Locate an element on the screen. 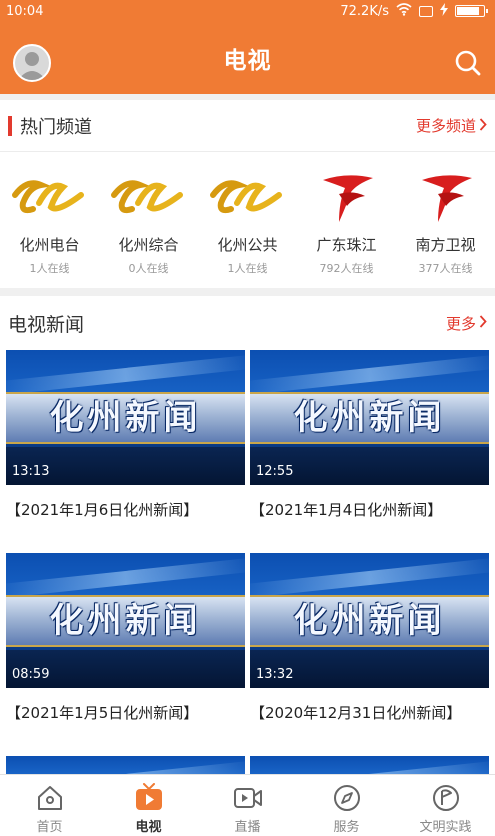  battery-icon is located at coordinates (471, 11).